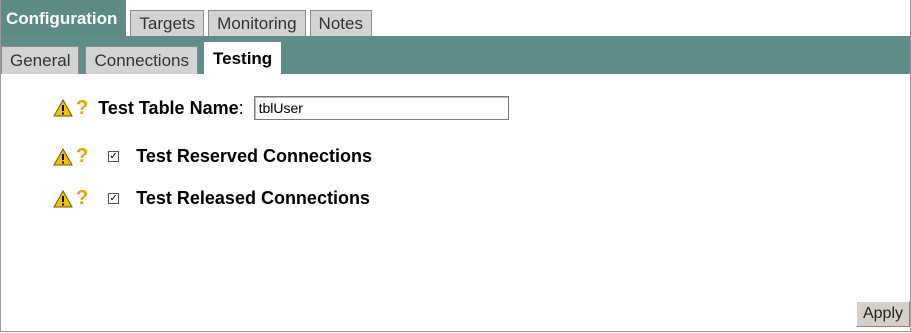 This screenshot has width=911, height=333. What do you see at coordinates (340, 23) in the screenshot?
I see `tab-notes: Notes` at bounding box center [340, 23].